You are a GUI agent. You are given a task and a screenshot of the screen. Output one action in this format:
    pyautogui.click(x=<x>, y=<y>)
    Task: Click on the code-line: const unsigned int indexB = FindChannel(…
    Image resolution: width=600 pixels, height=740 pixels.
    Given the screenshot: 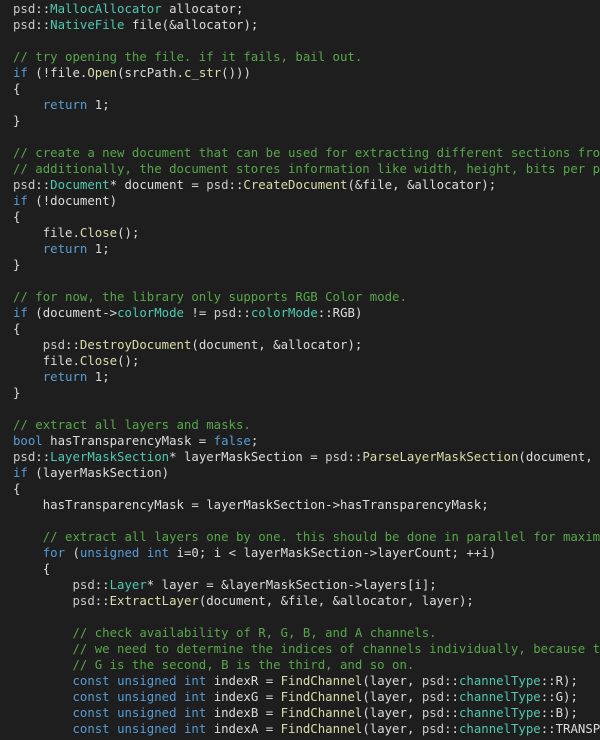 What is the action you would take?
    pyautogui.click(x=300, y=713)
    